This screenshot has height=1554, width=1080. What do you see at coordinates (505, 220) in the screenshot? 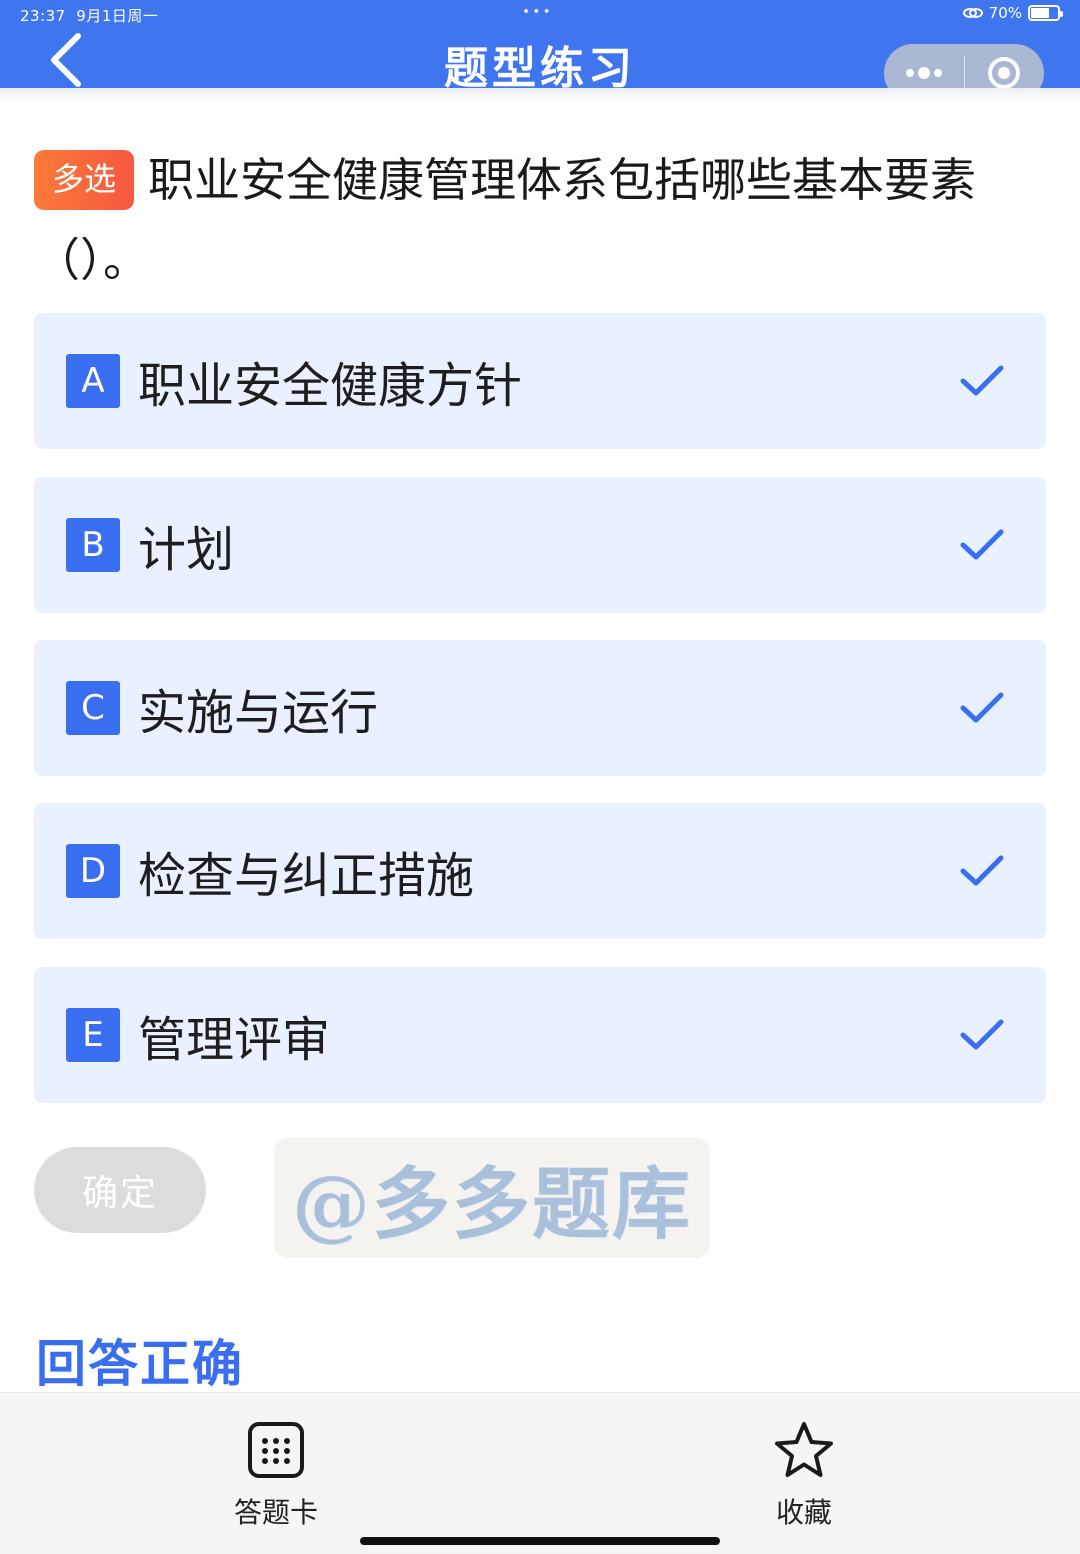
I see `question-text: 职业安全健康管理体系包括哪些基本要素（）。` at bounding box center [505, 220].